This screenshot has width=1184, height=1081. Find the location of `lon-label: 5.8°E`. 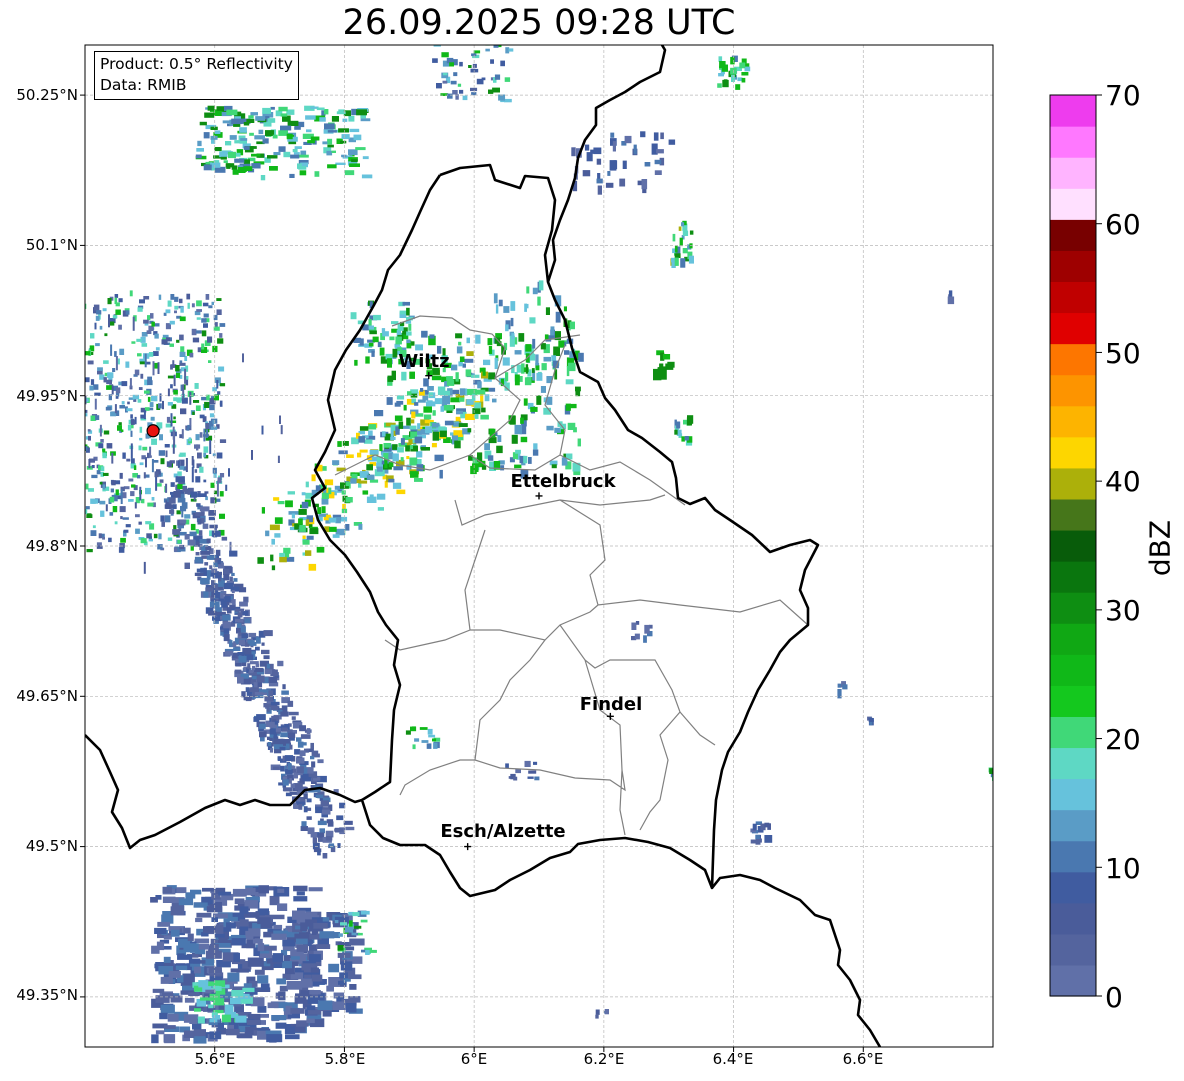

lon-label: 5.8°E is located at coordinates (345, 1059).